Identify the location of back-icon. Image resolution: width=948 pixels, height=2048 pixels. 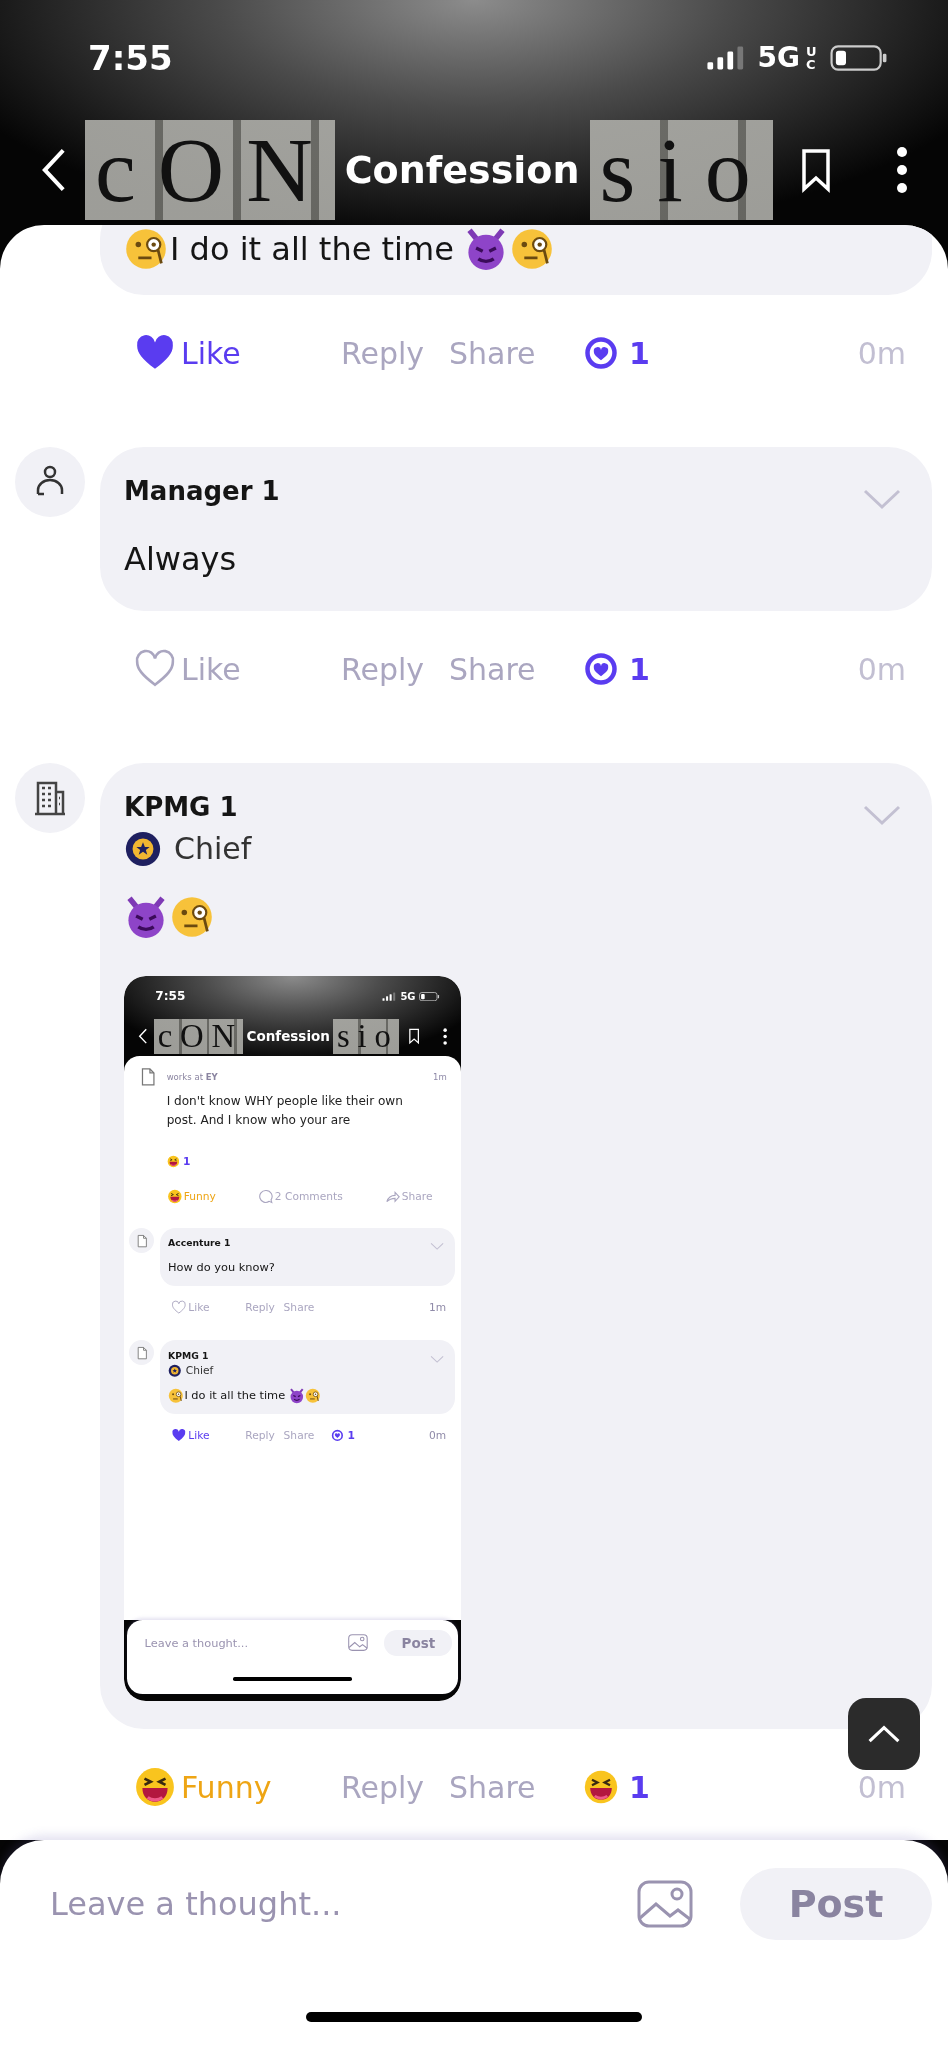
(143, 1036).